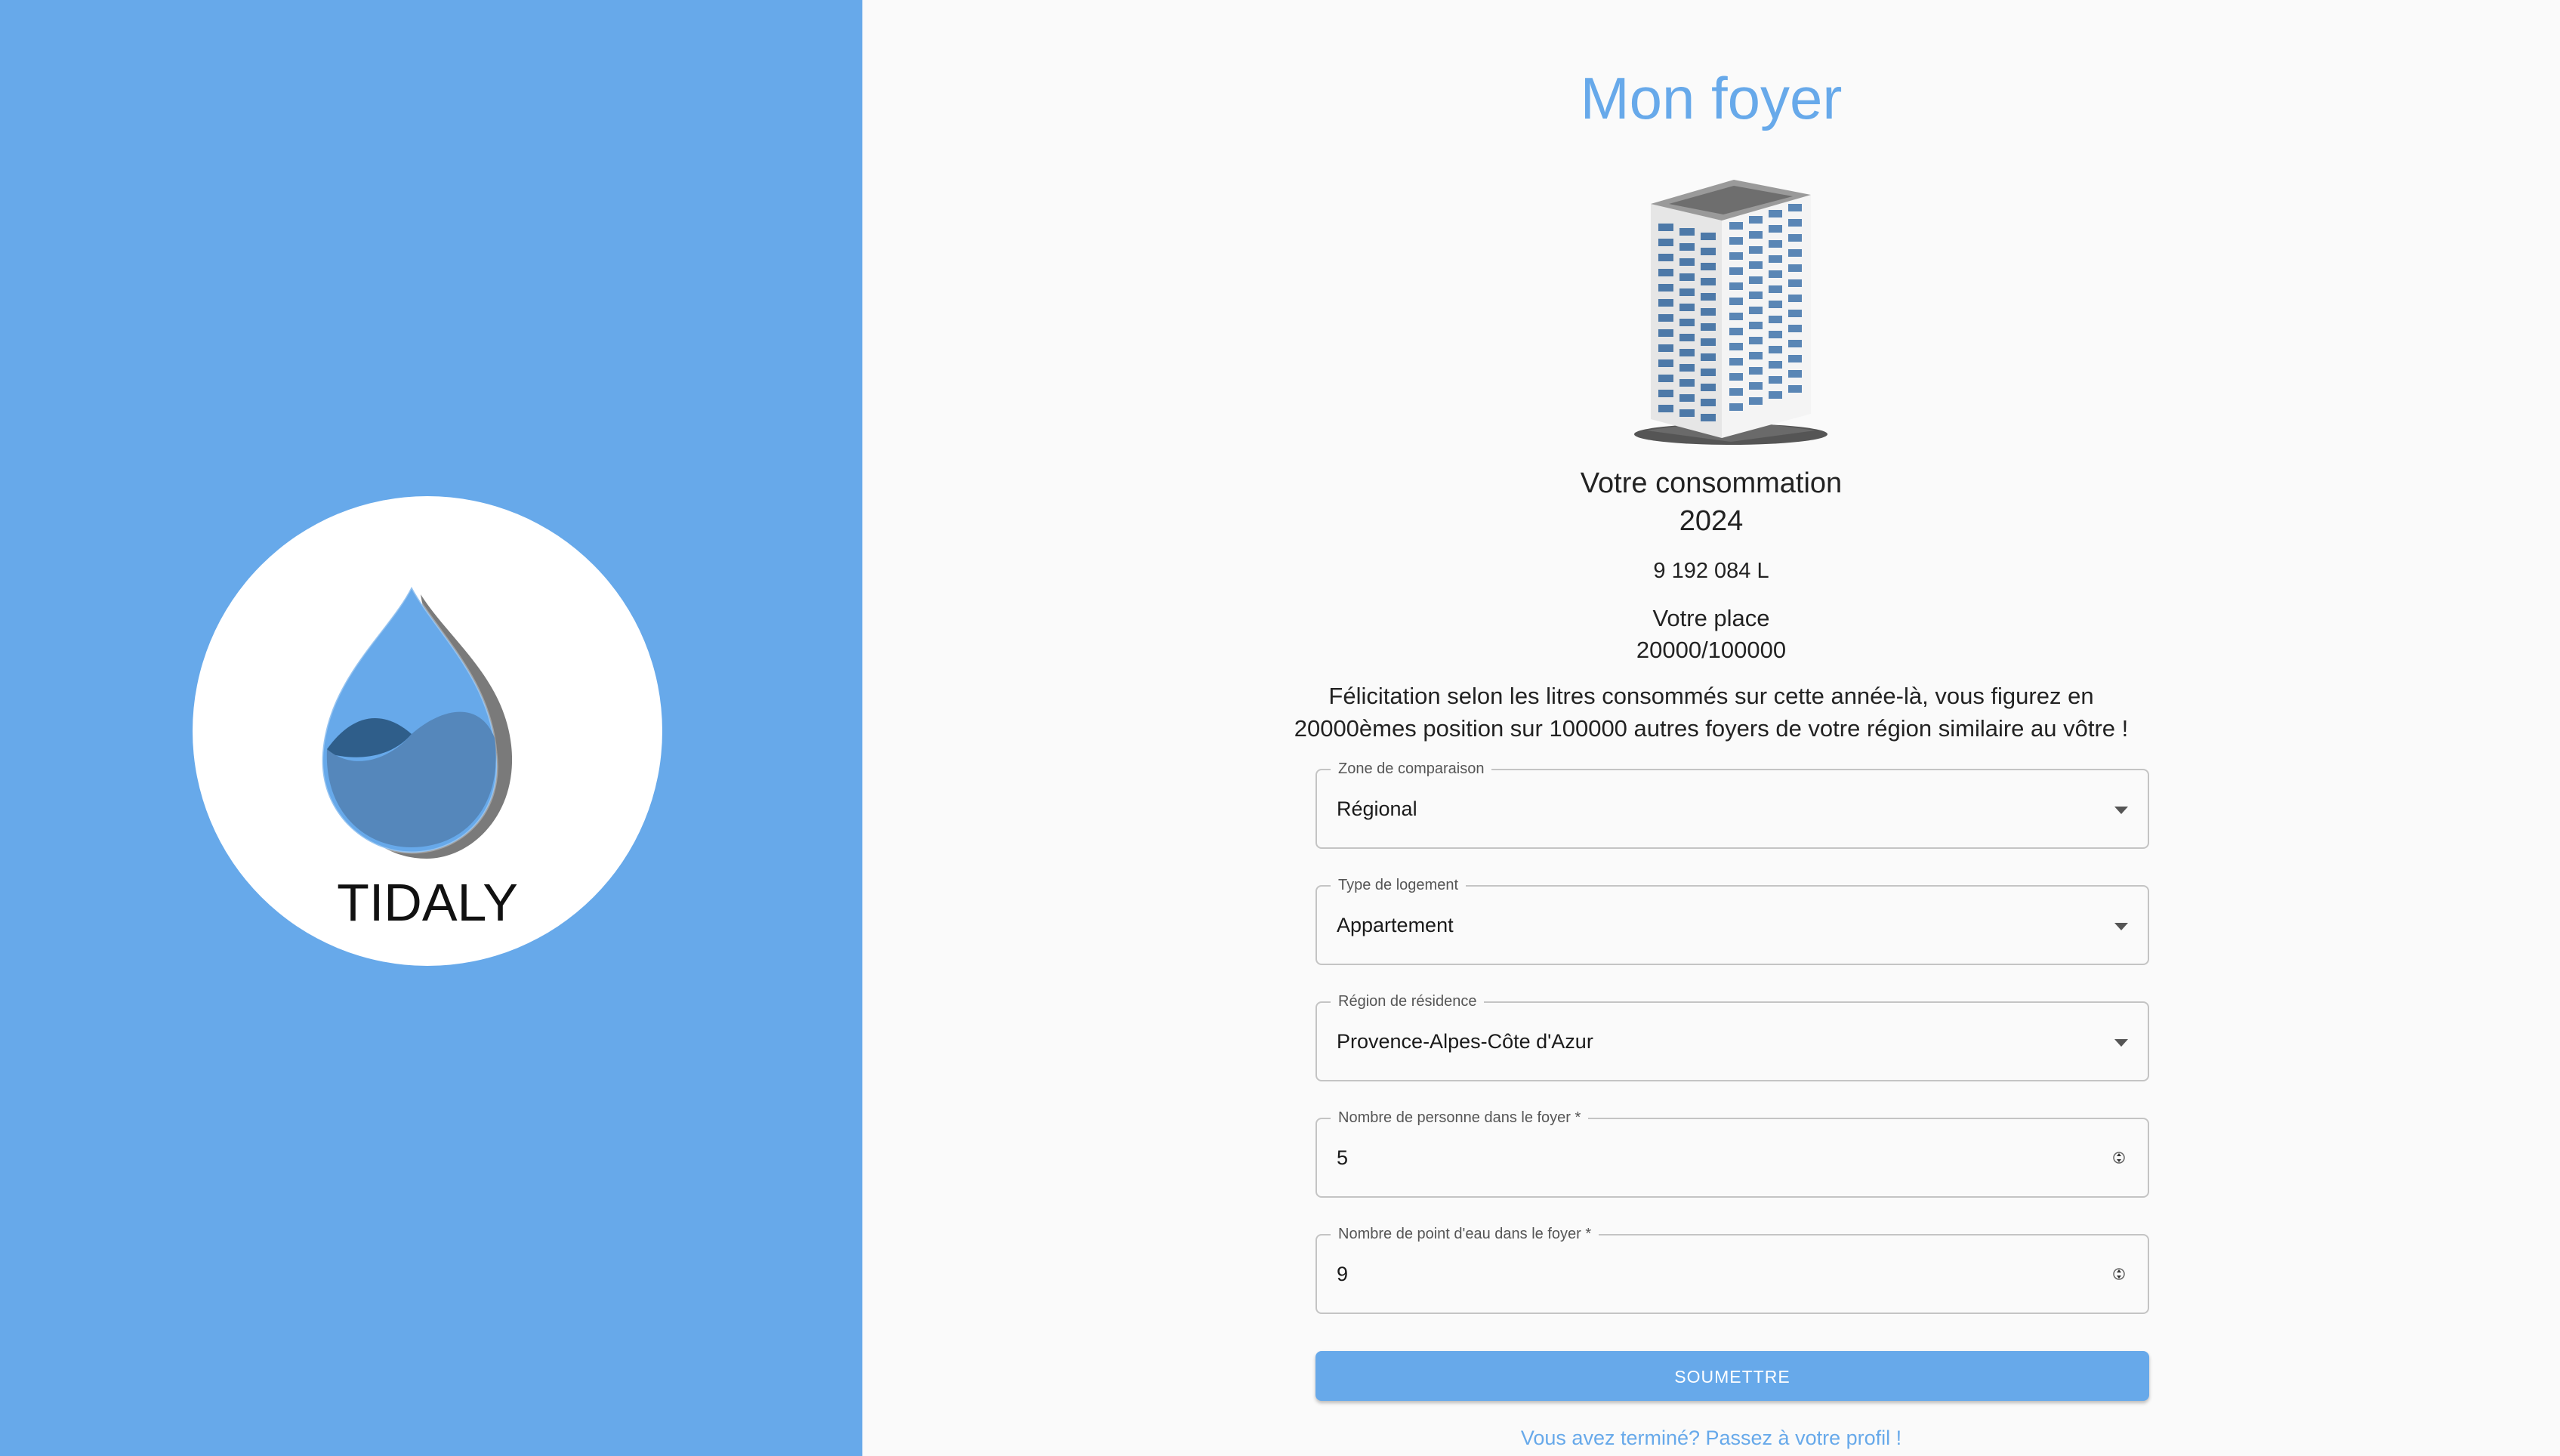  Describe the element at coordinates (1732, 1269) in the screenshot. I see `water-points-input: Nombre de point d'eau dans le foyer * 9` at that location.